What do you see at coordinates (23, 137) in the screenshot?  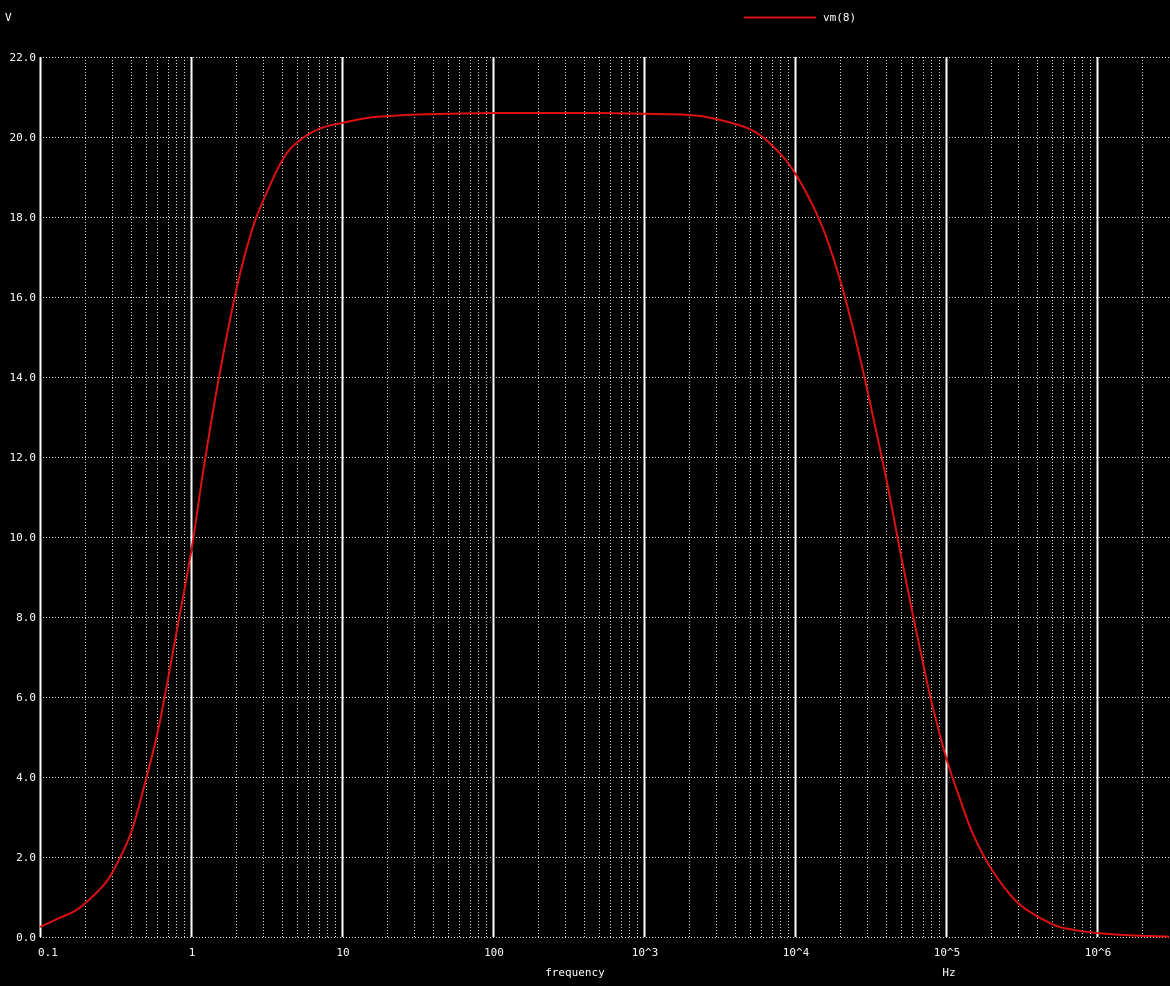 I see `y-tick-label: 20.0` at bounding box center [23, 137].